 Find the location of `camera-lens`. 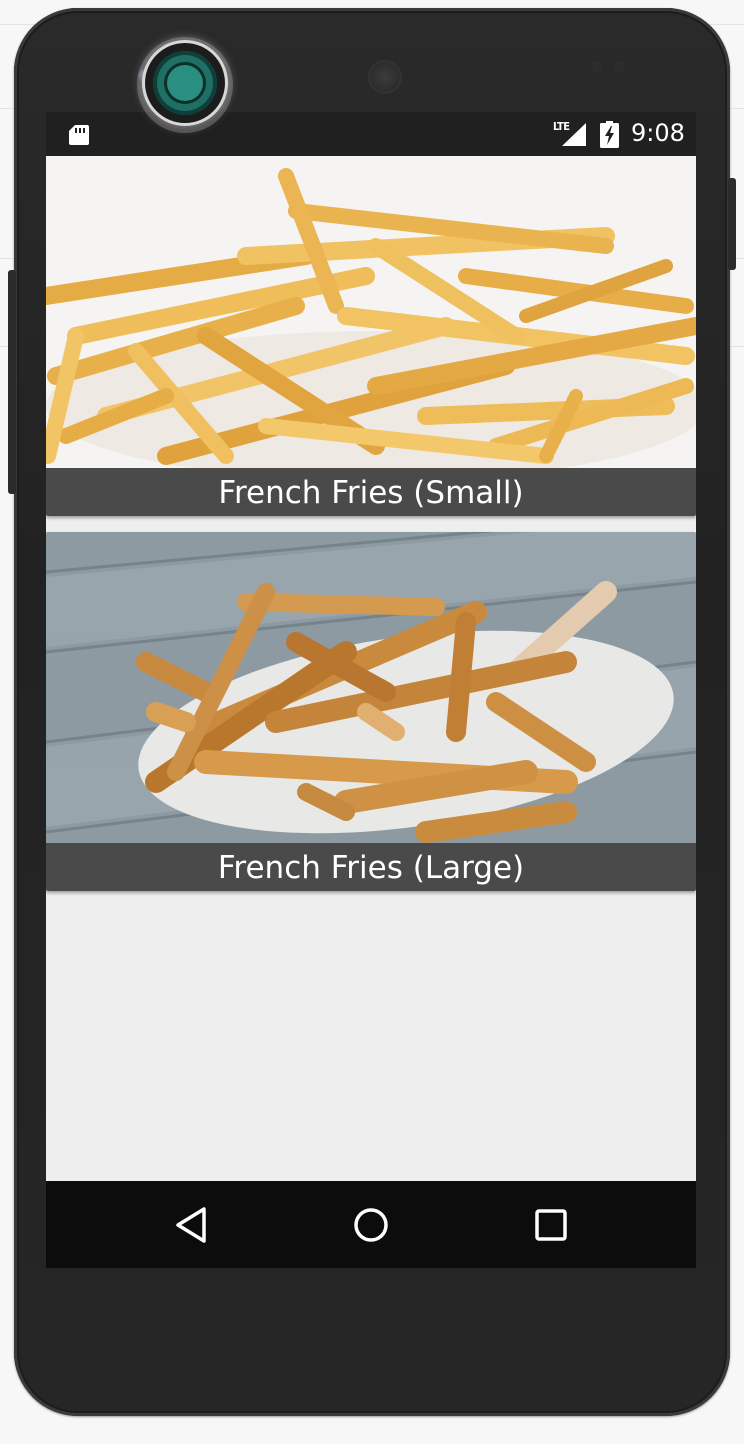

camera-lens is located at coordinates (185, 83).